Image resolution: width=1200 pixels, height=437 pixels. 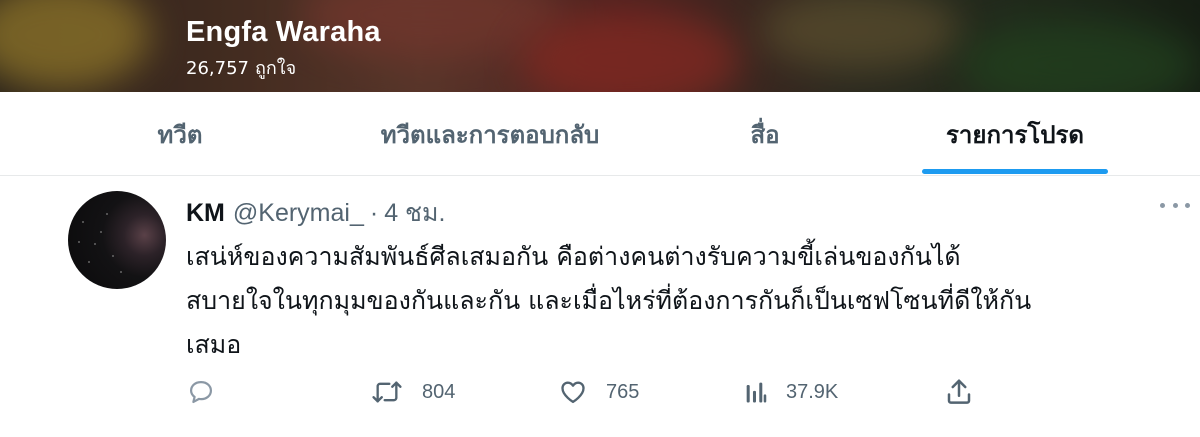 I want to click on views-button: 37.9K, so click(x=791, y=392).